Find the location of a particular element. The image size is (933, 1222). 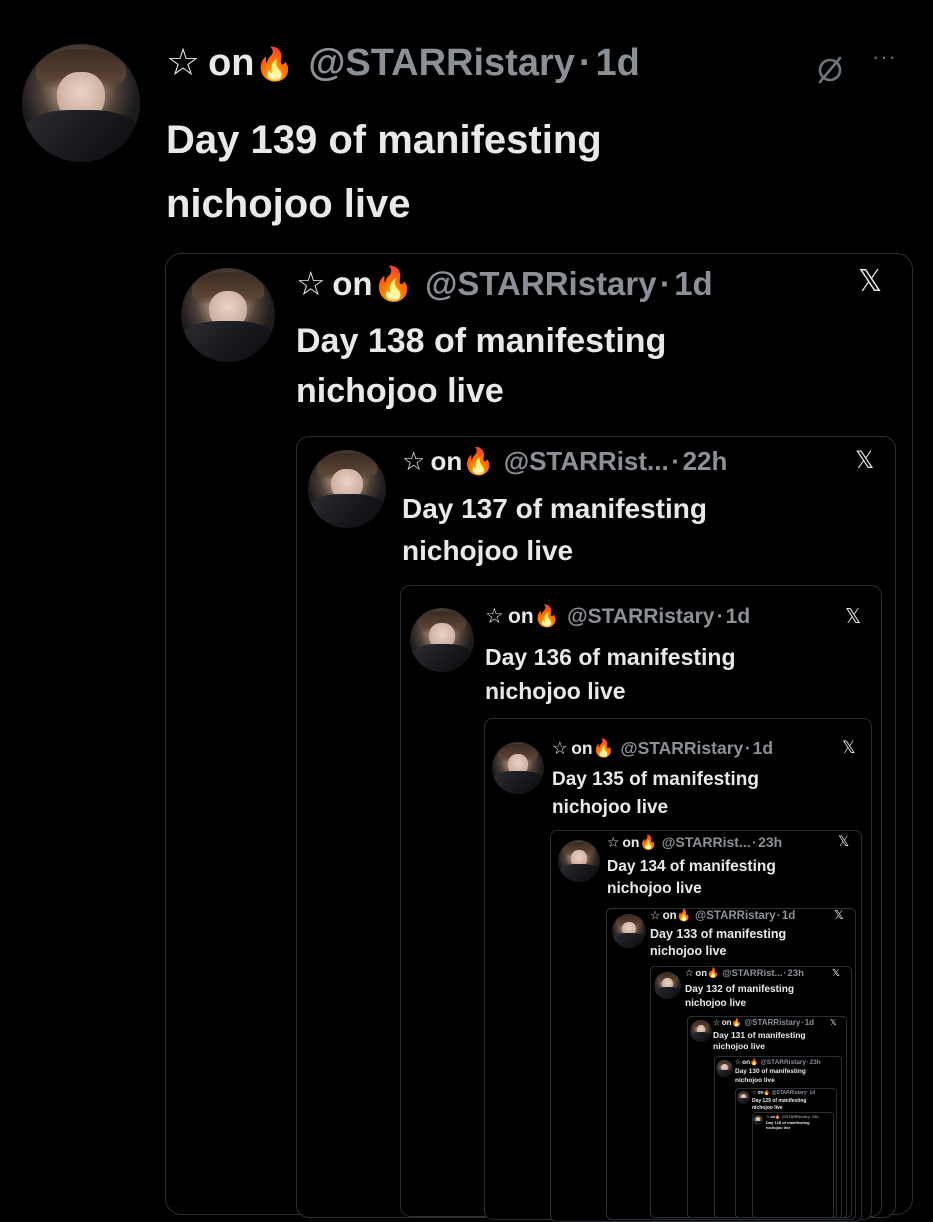

tweet-text-line1: Day 139 of manifesting is located at coordinates (384, 140).